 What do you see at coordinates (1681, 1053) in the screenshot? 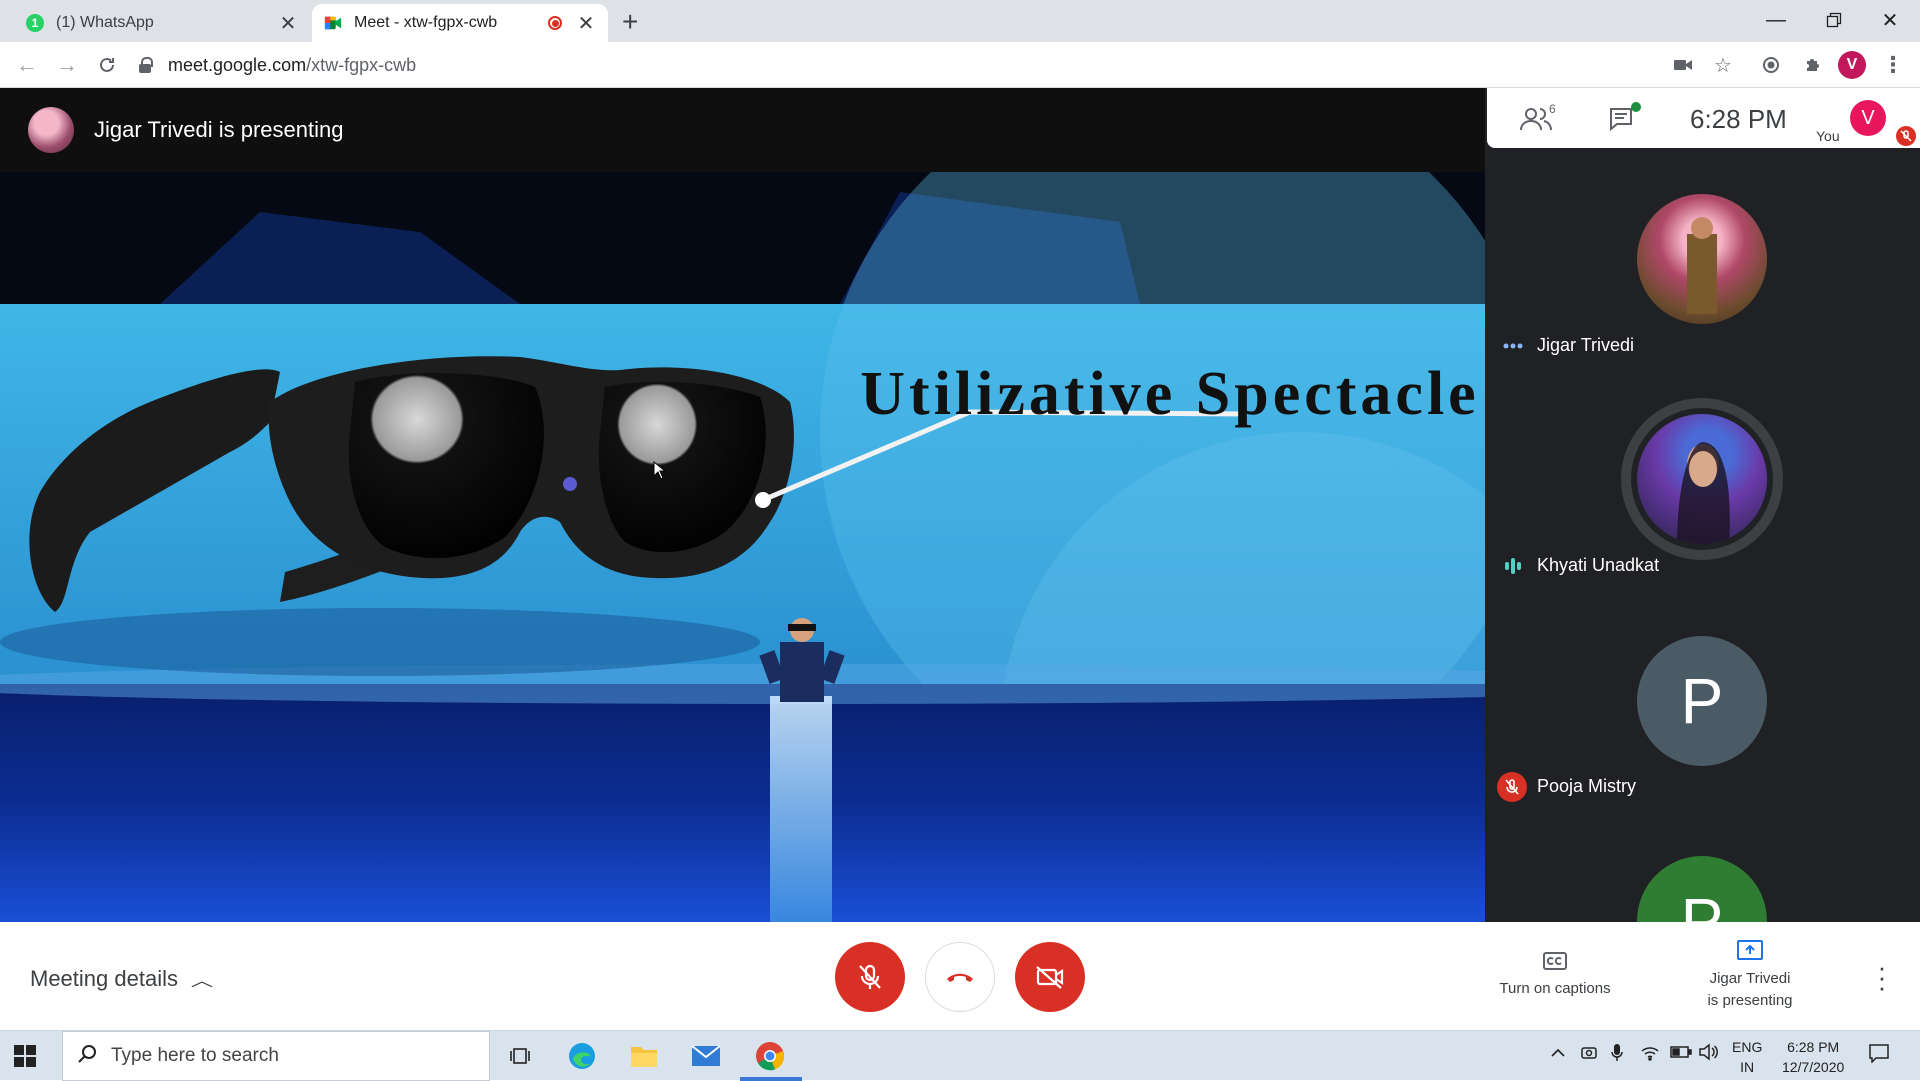
I see `battery-icon` at bounding box center [1681, 1053].